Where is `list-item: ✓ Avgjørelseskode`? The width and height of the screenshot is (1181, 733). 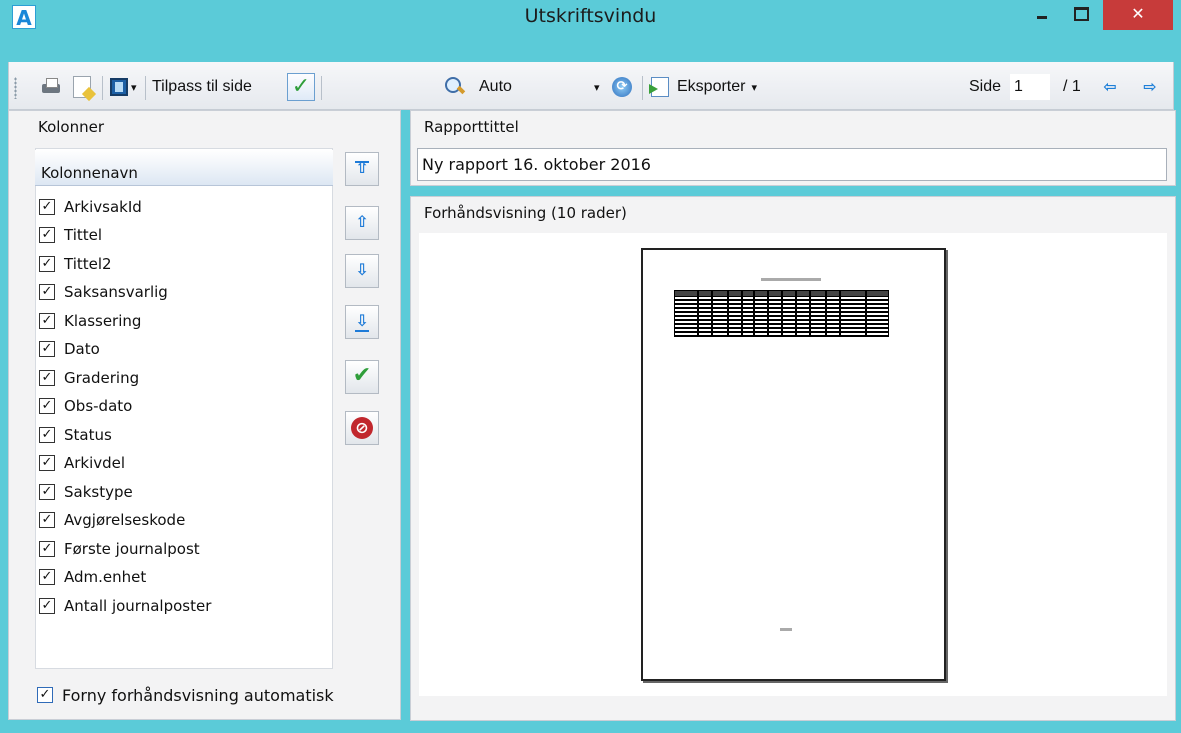
list-item: ✓ Avgjørelseskode is located at coordinates (112, 520).